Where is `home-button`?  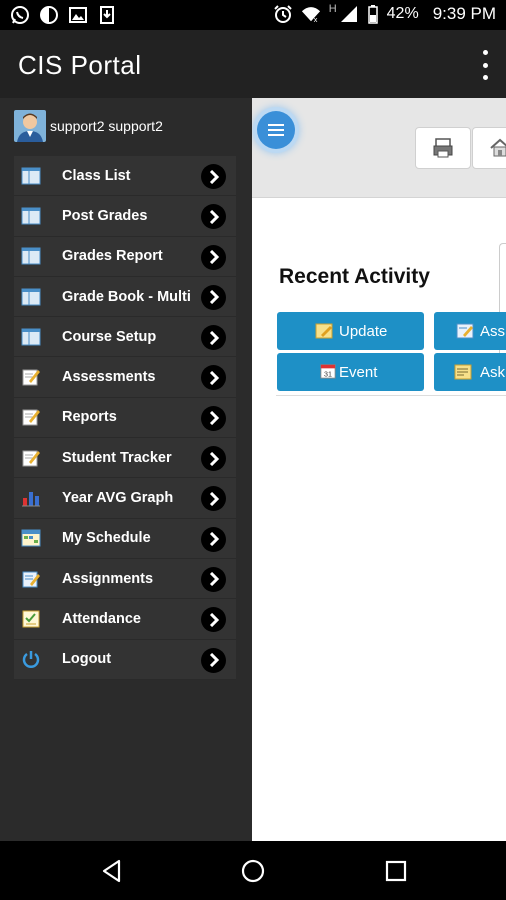
home-button is located at coordinates (489, 148).